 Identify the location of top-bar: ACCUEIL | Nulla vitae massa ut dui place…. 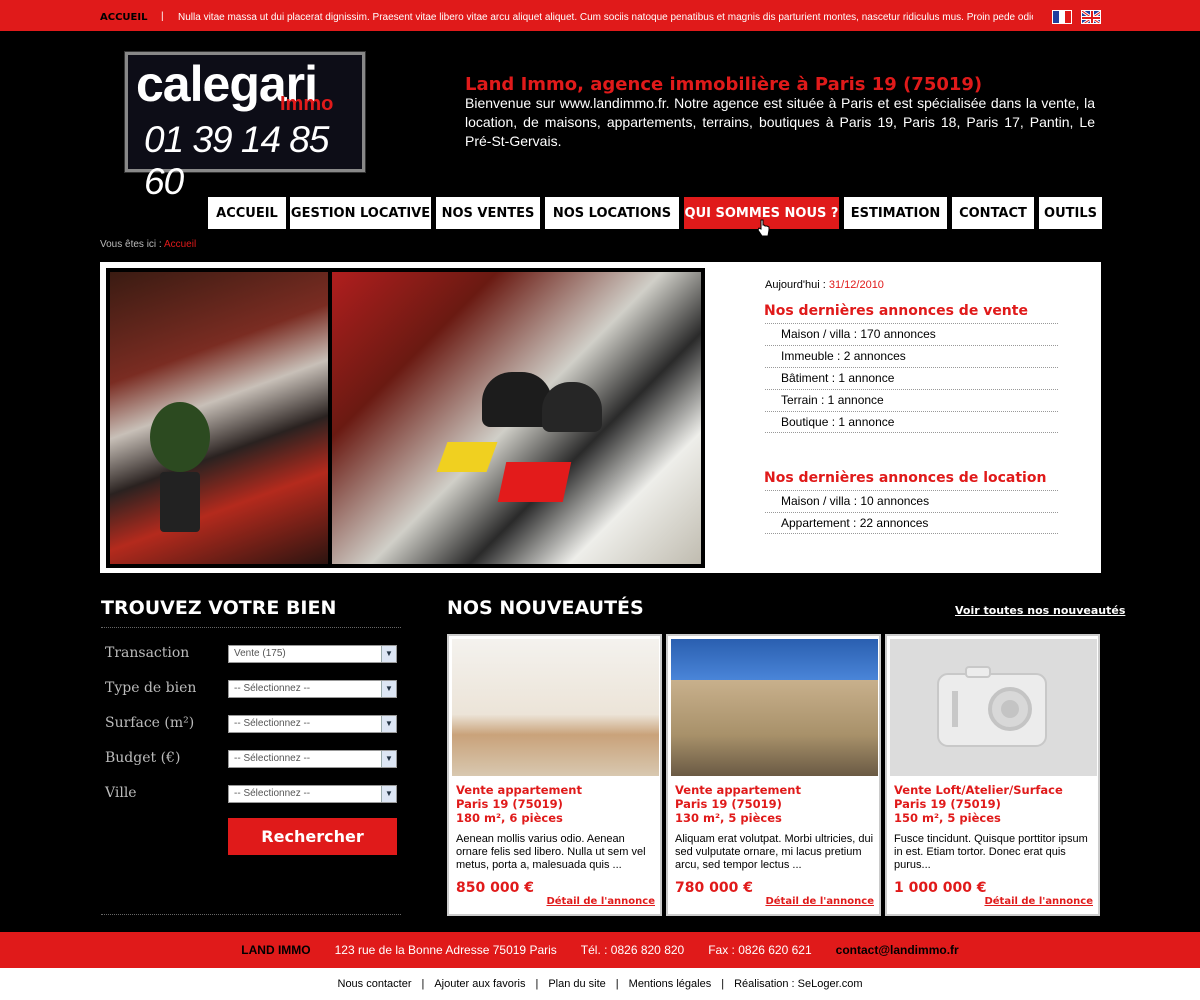
(600, 15).